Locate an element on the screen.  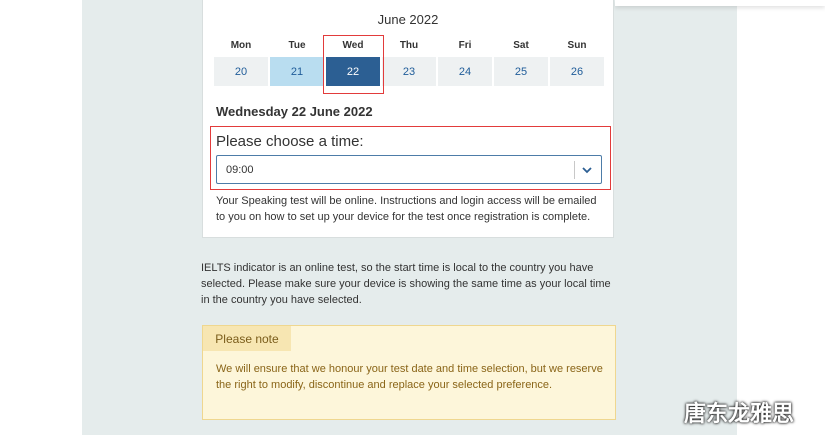
date-cell-24: 24 is located at coordinates (465, 71).